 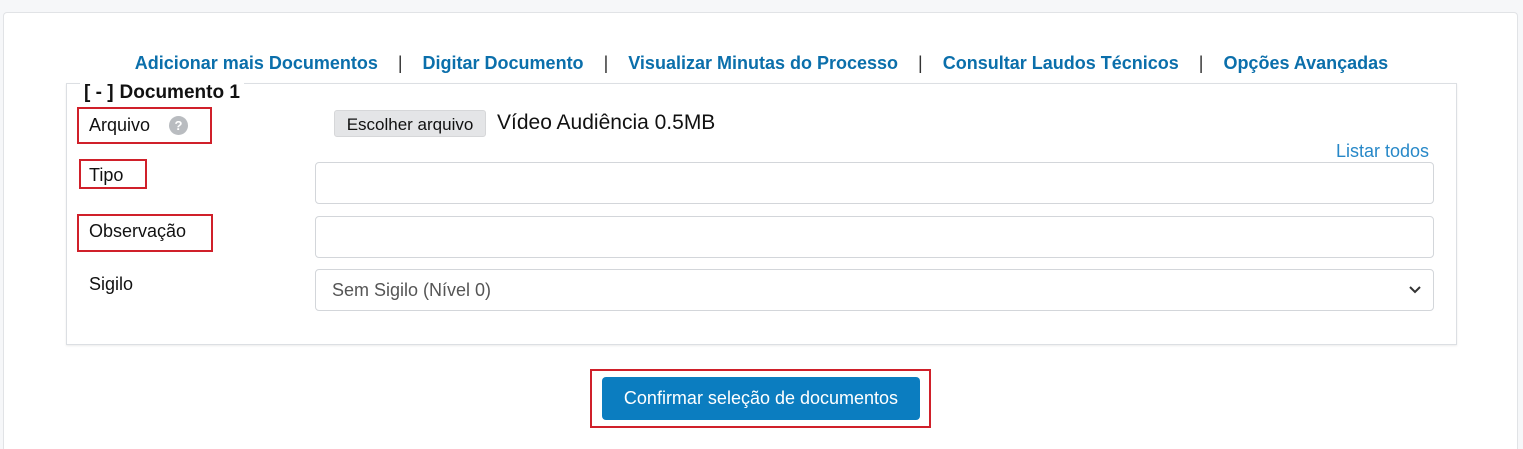 What do you see at coordinates (138, 231) in the screenshot?
I see `observacao-label: Observação` at bounding box center [138, 231].